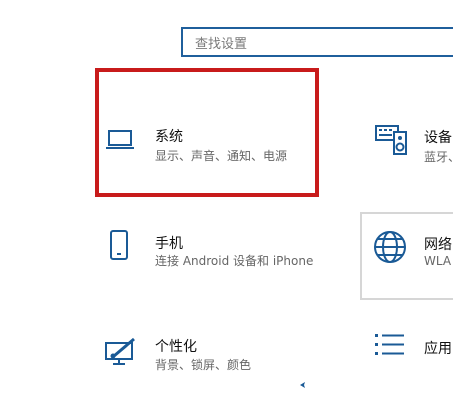  Describe the element at coordinates (121, 352) in the screenshot. I see `paint-brush-monitor-icon` at that location.